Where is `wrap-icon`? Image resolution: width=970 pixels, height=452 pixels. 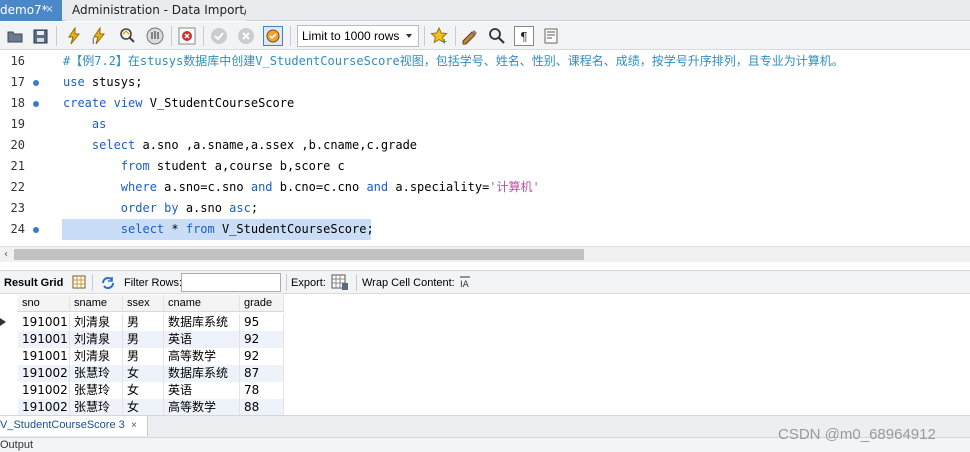
wrap-icon is located at coordinates (551, 36).